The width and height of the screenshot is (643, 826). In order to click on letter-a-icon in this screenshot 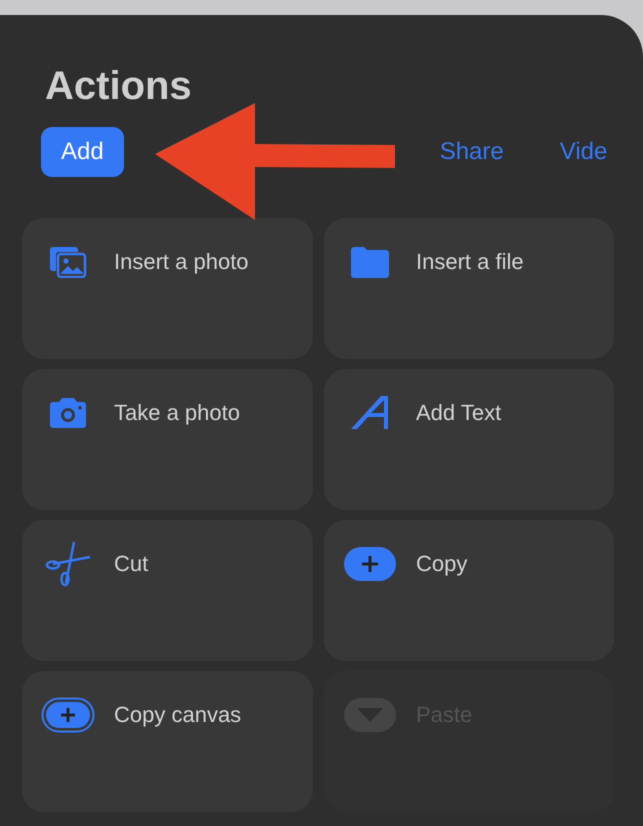, I will do `click(370, 413)`.